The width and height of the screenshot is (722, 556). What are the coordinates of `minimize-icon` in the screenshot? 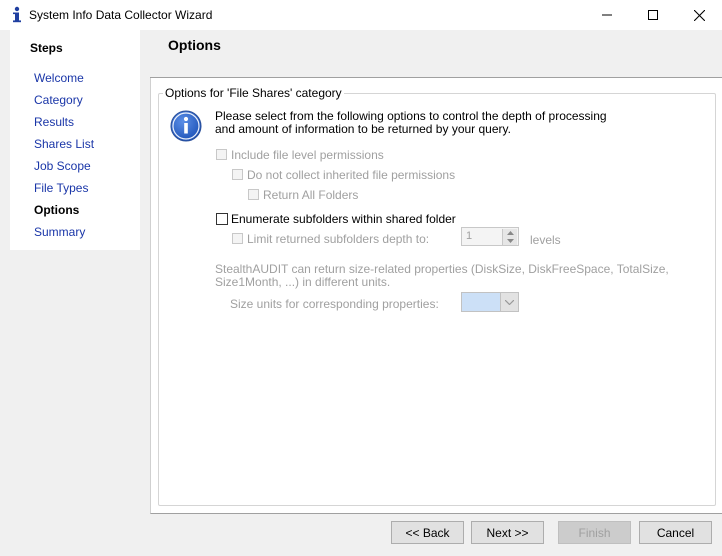 It's located at (607, 15).